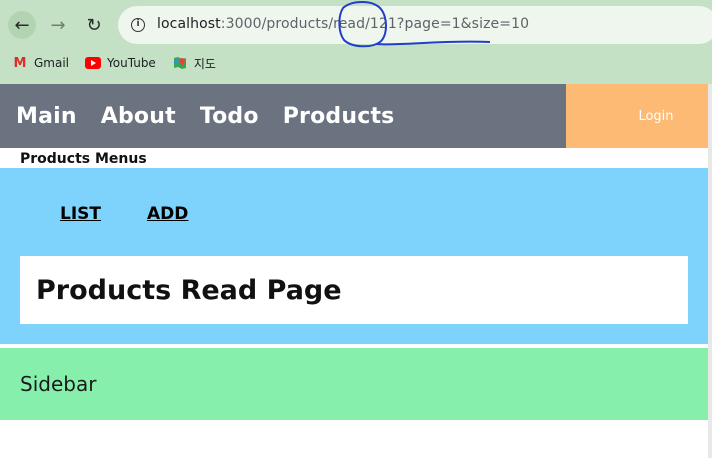  What do you see at coordinates (93, 63) in the screenshot?
I see `youtube-icon` at bounding box center [93, 63].